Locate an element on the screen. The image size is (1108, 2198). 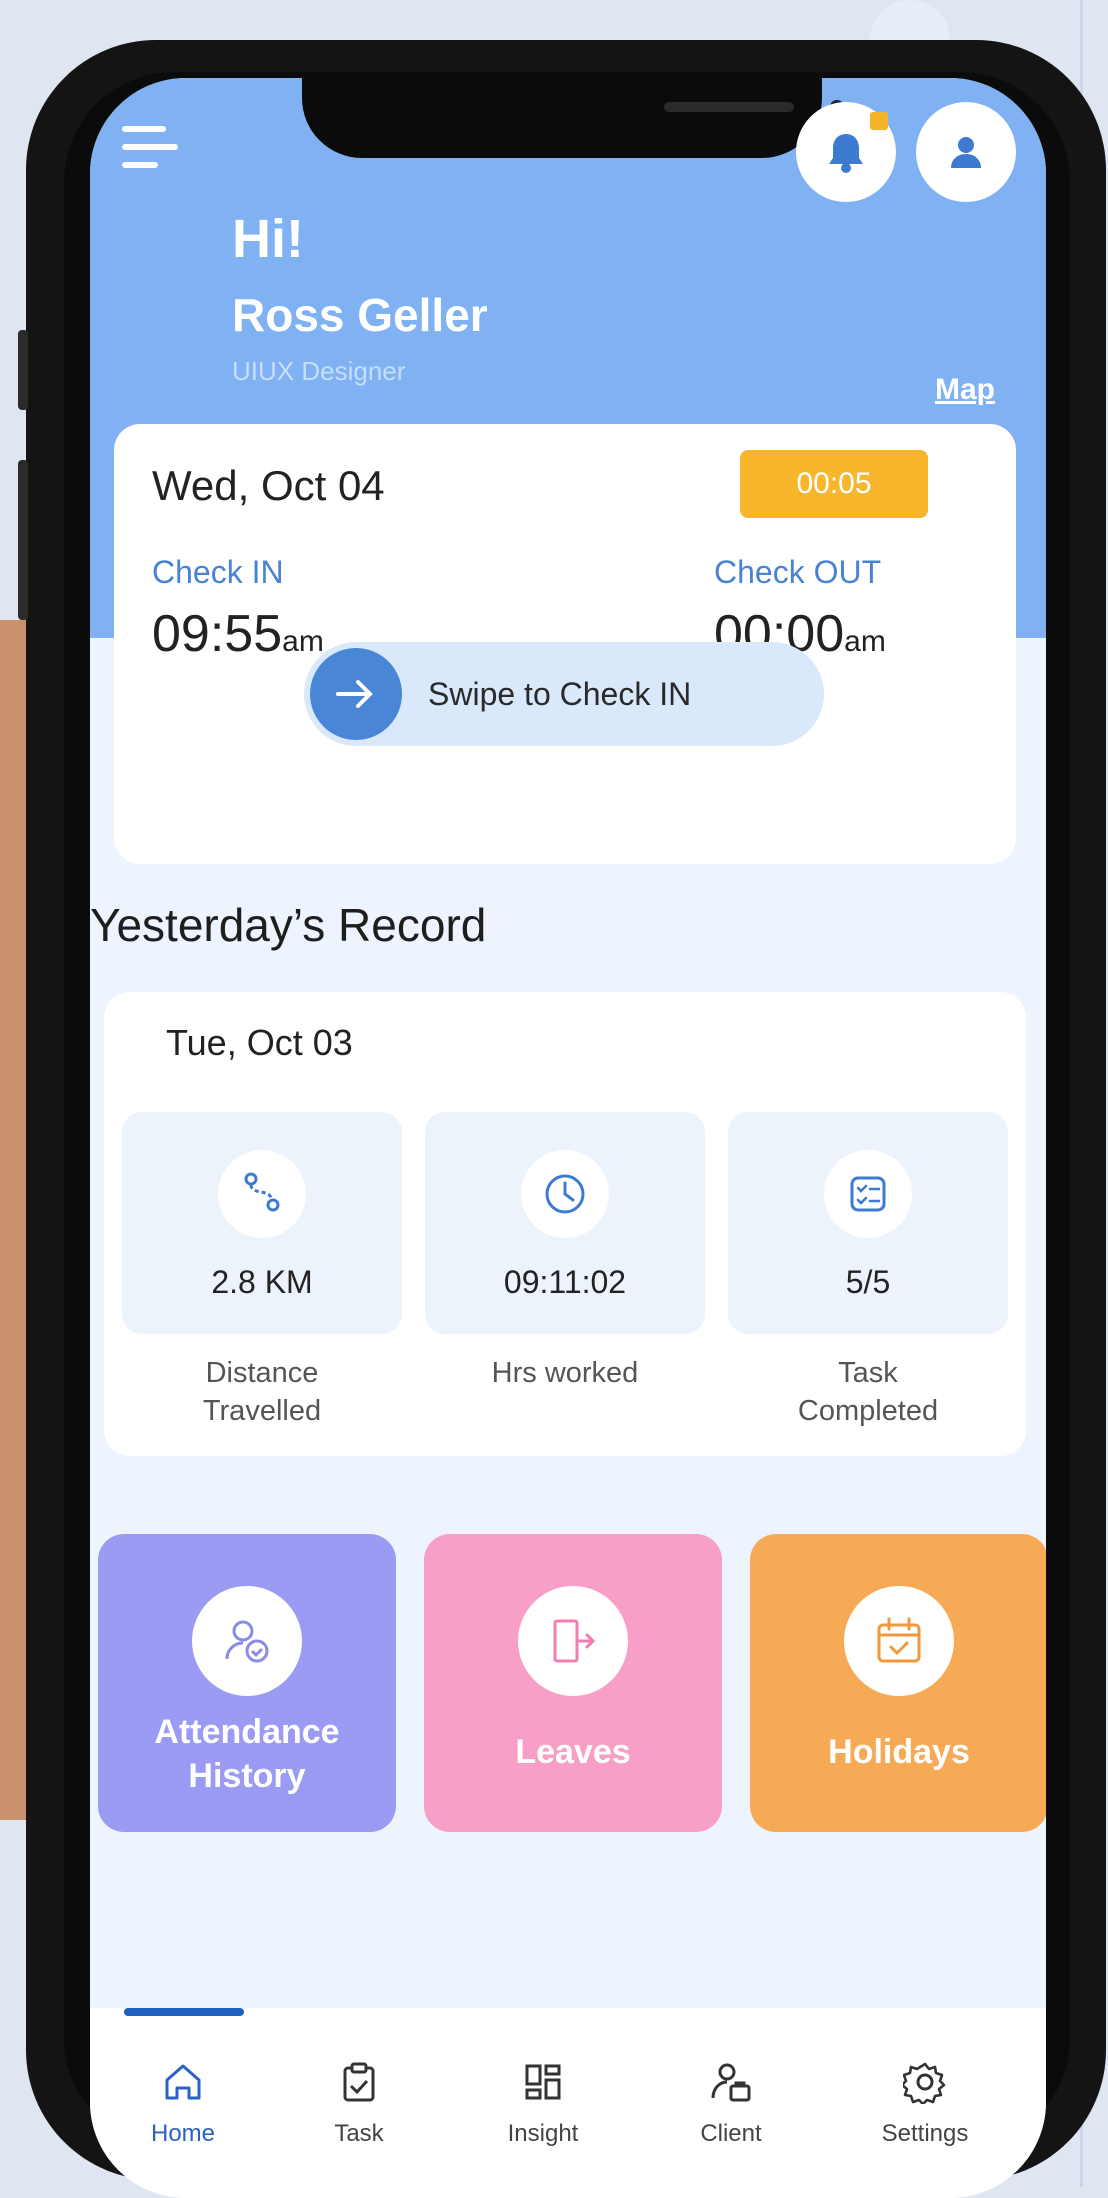
hours-label-line1: Hrs worked is located at coordinates (565, 1373).